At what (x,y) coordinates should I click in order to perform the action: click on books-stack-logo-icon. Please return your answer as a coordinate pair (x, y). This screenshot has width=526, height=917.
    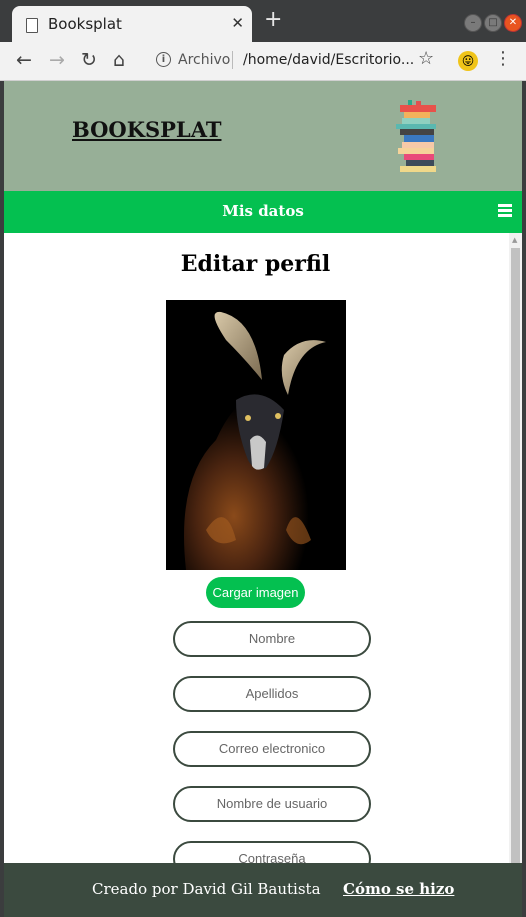
    Looking at the image, I should click on (416, 136).